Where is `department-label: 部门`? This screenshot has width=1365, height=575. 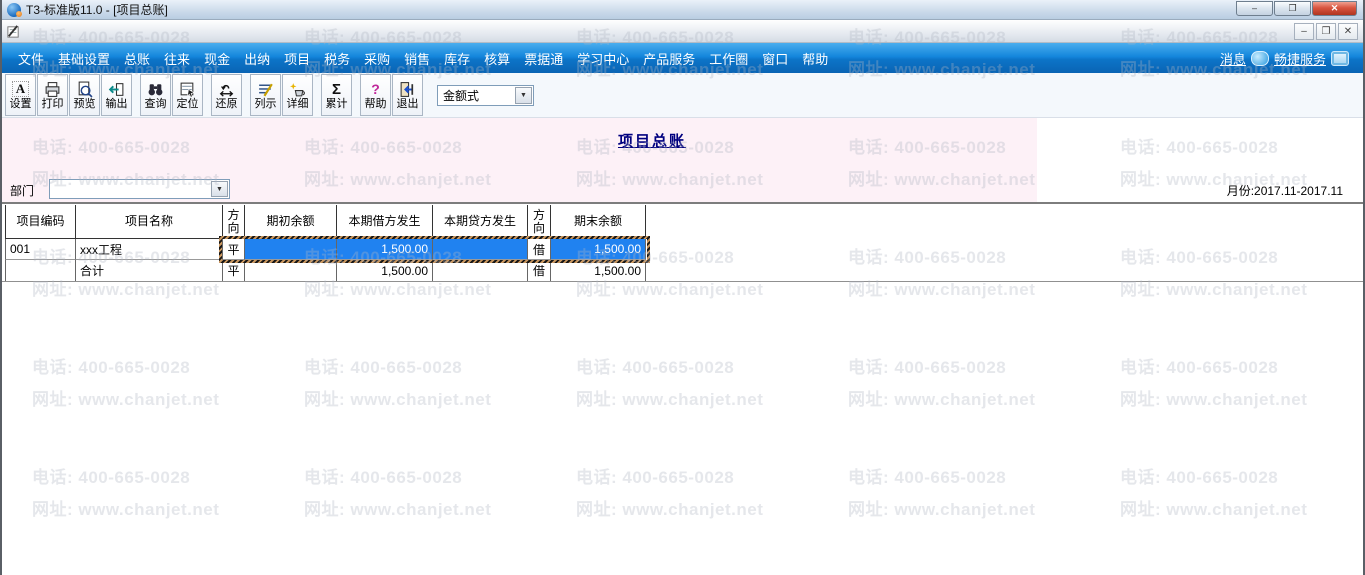 department-label: 部门 is located at coordinates (22, 191).